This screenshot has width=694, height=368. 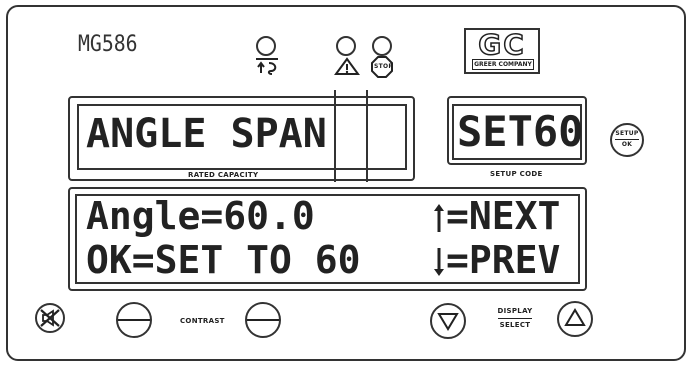 I want to click on anti-two-block-icon, so click(x=267, y=66).